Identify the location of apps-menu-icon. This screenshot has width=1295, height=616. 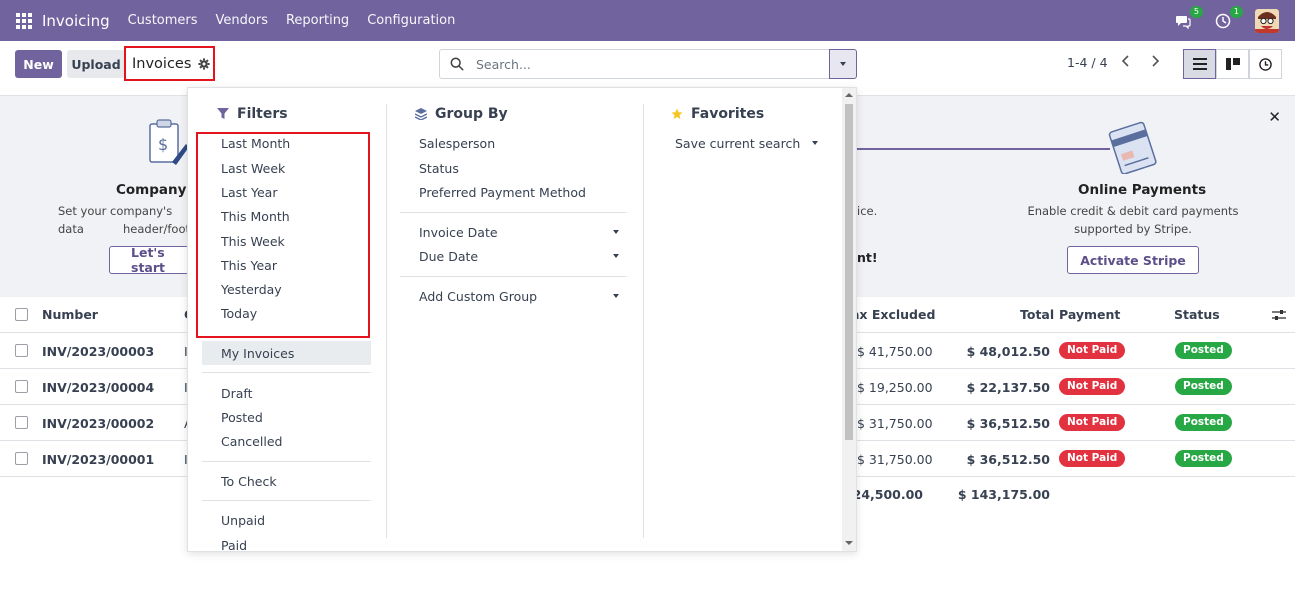
(24, 20).